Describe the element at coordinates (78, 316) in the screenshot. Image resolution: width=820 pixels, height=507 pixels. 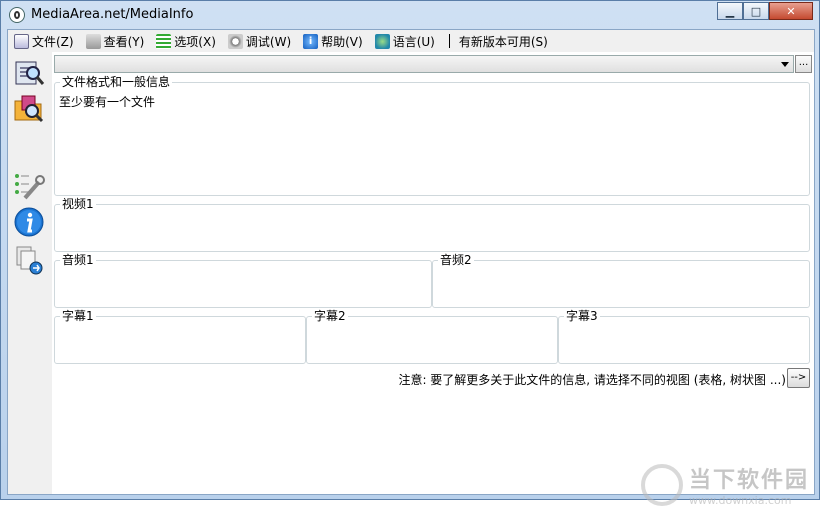
I see `subtitle1-legend: 字幕1` at that location.